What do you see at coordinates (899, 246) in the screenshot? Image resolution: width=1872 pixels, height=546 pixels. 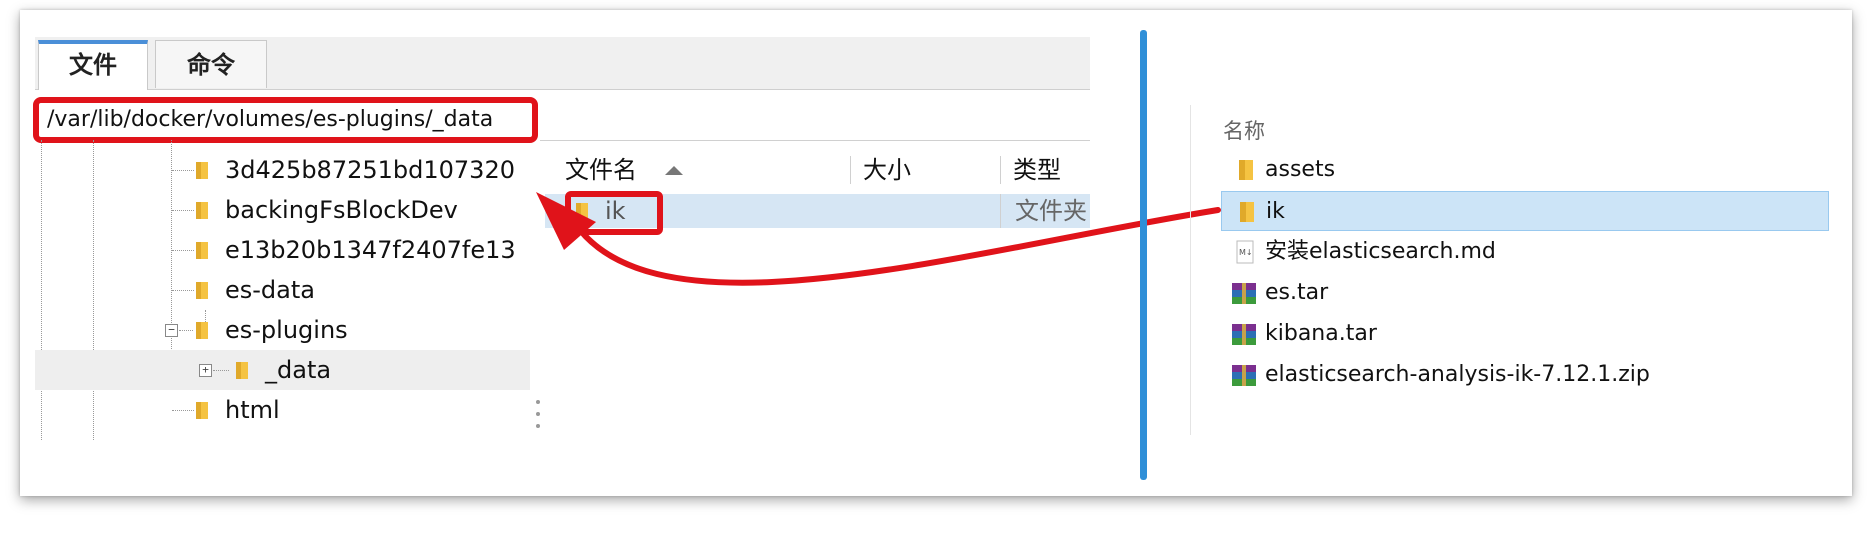 I see `drag-arrow-path` at bounding box center [899, 246].